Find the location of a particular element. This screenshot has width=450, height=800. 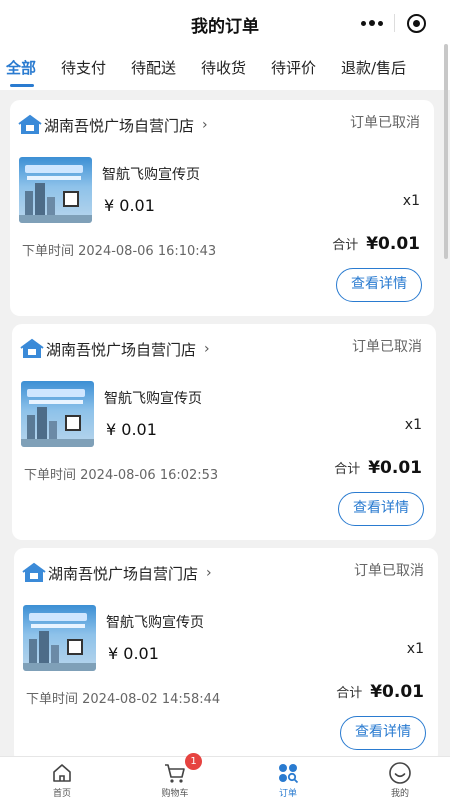

order-status-tabs: 全部 待支付 待配送 待收货 待评价 退款/售后 is located at coordinates (225, 69).